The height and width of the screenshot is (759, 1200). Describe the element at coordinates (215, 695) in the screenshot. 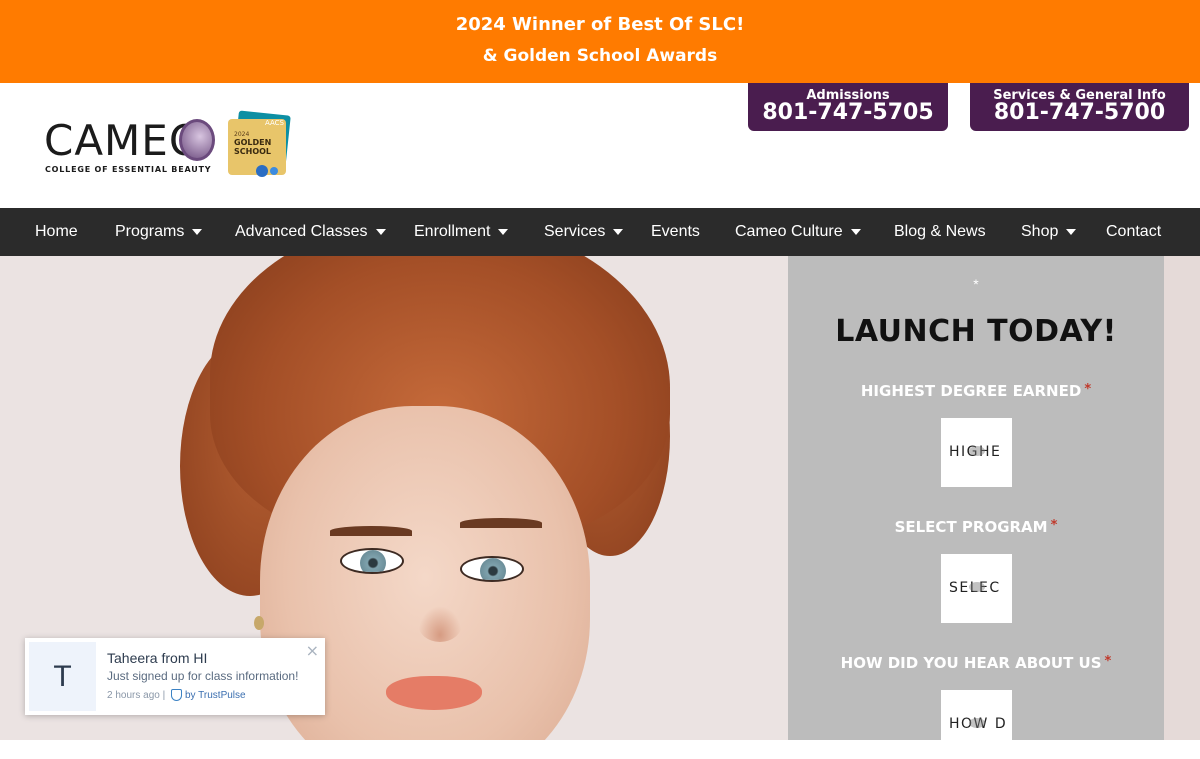

I see `trustpulse-link: by TrustPulse` at that location.